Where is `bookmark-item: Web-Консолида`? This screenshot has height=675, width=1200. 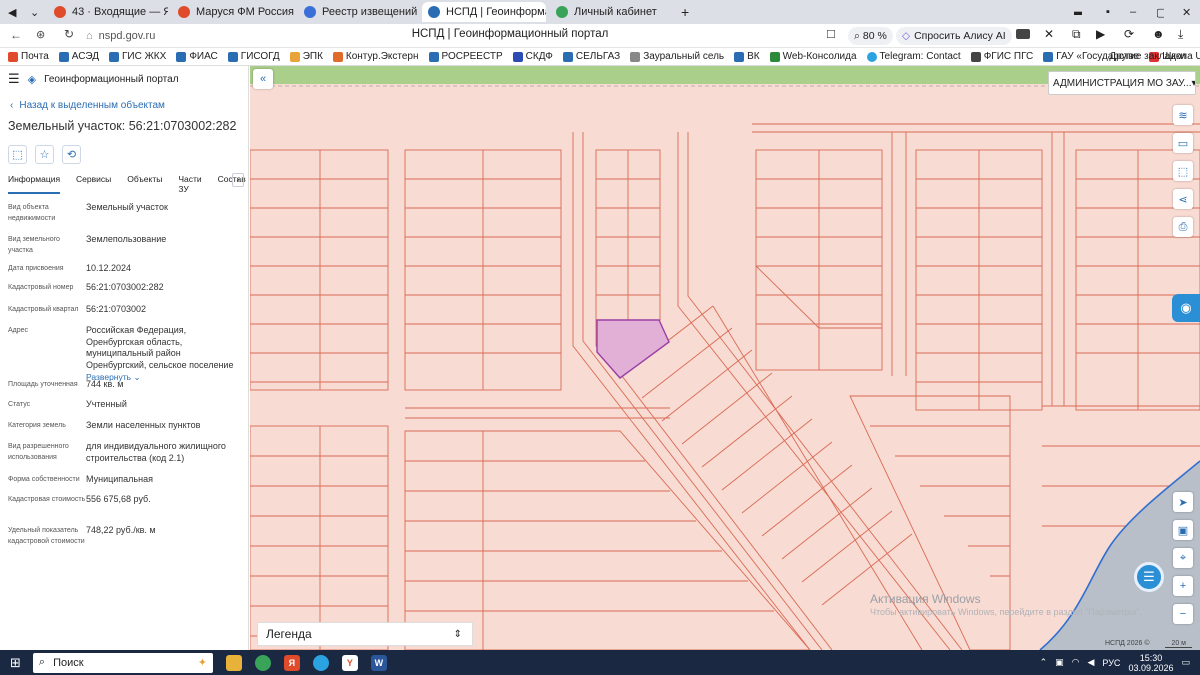
bookmark-item: Web-Консолида is located at coordinates (813, 56).